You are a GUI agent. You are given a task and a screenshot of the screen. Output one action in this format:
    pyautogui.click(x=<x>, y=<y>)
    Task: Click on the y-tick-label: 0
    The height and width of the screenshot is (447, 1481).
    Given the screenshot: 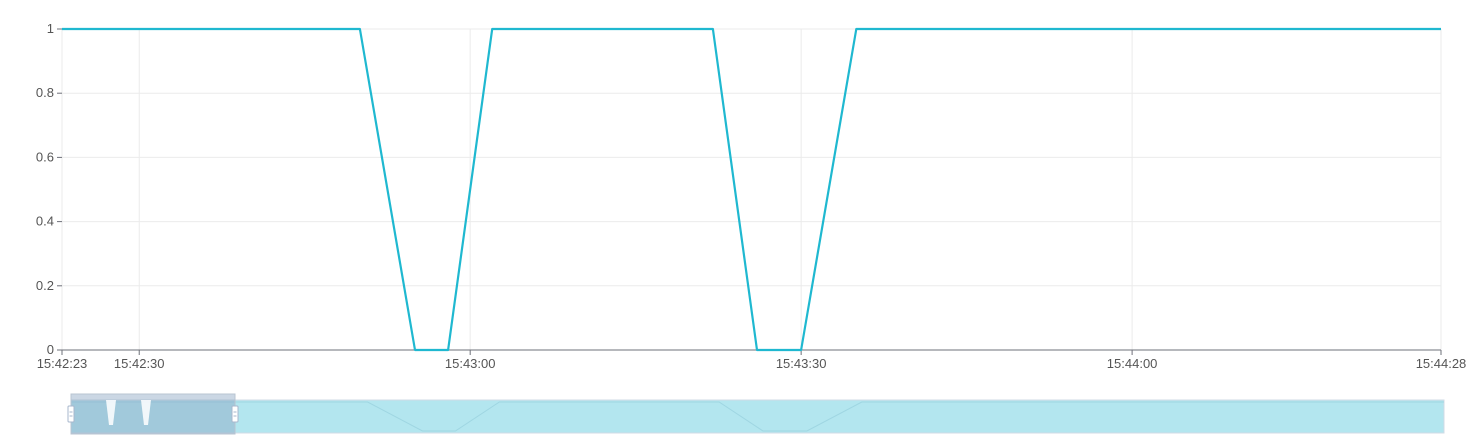 What is the action you would take?
    pyautogui.click(x=50, y=349)
    